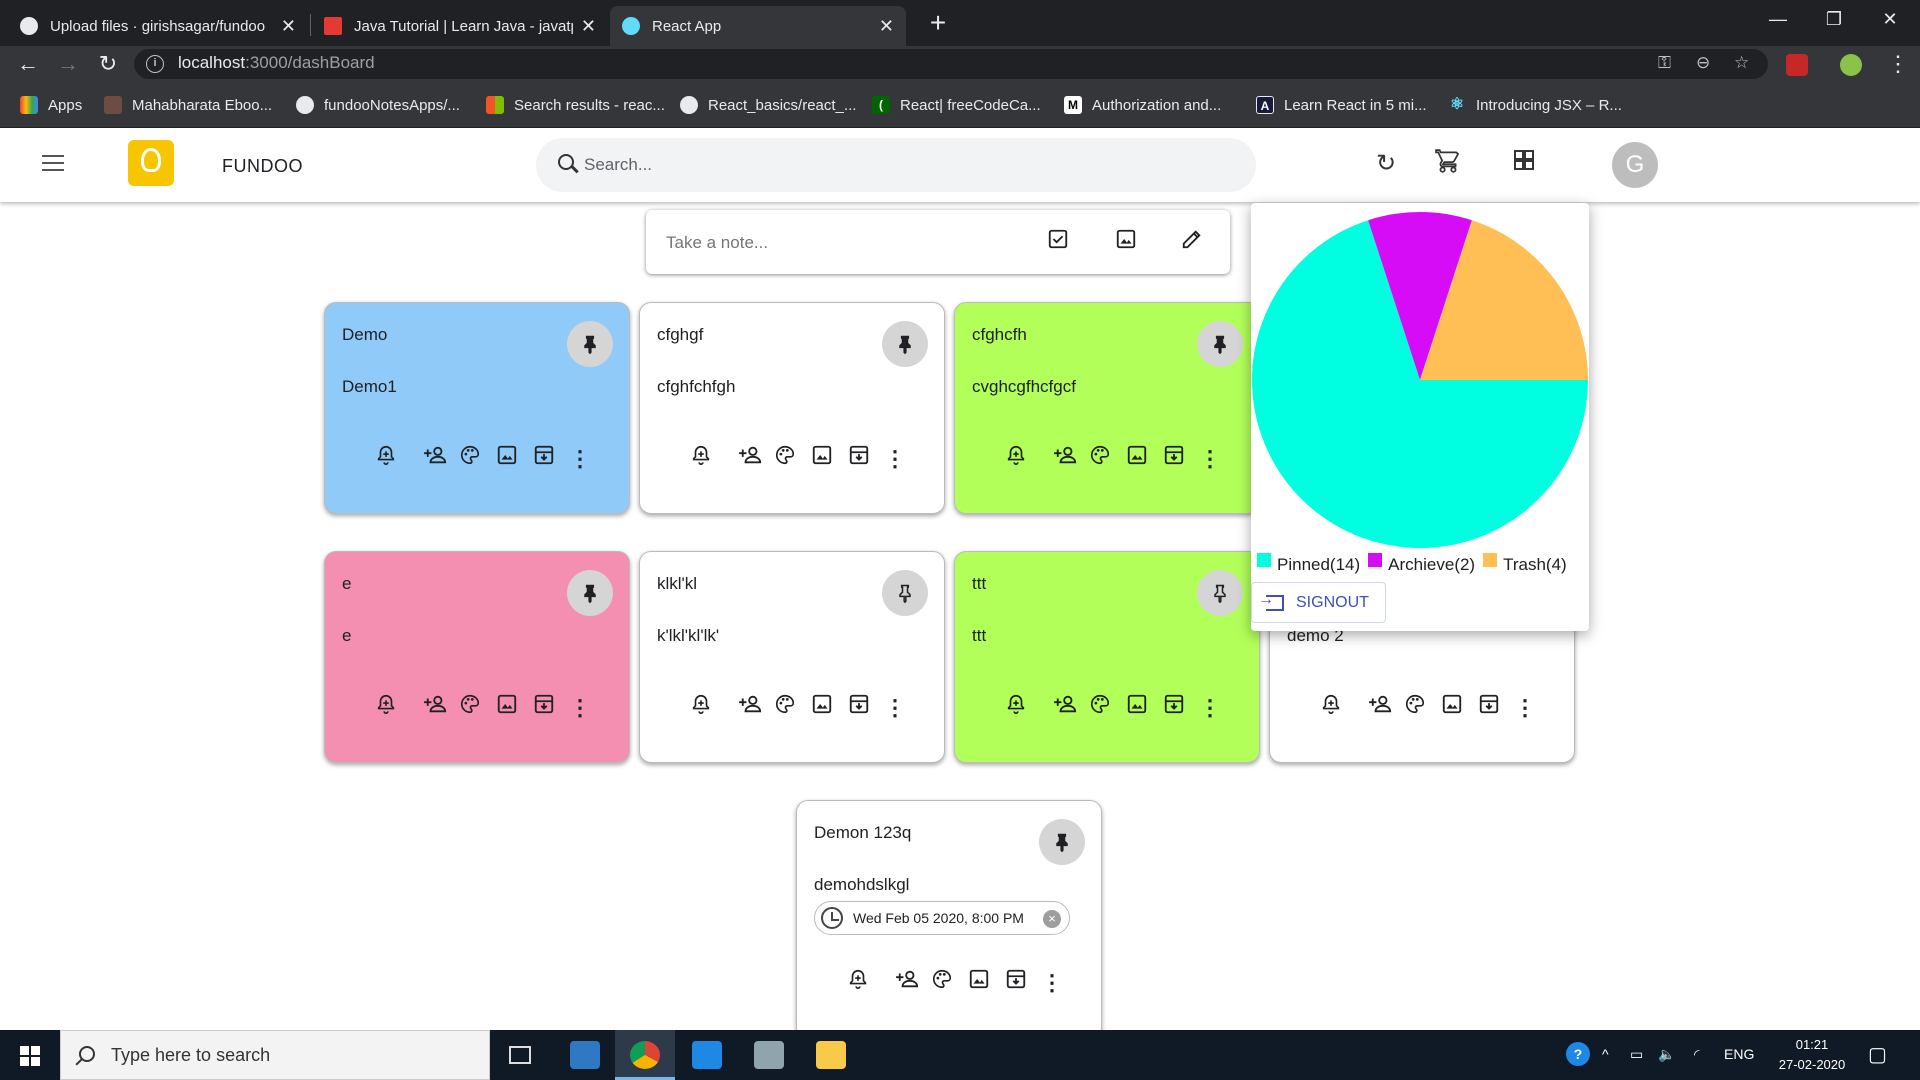  Describe the element at coordinates (999, 335) in the screenshot. I see `note-title: cfghcfh` at that location.